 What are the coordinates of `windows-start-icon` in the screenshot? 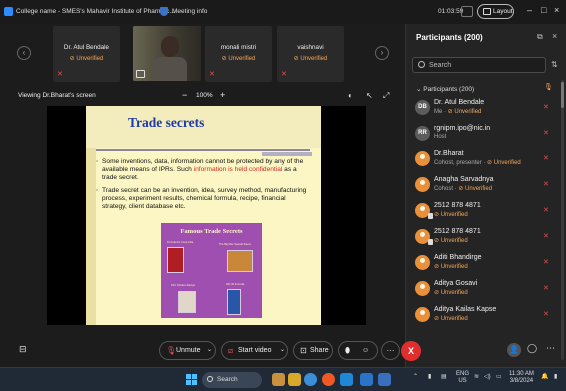 It's located at (192, 380).